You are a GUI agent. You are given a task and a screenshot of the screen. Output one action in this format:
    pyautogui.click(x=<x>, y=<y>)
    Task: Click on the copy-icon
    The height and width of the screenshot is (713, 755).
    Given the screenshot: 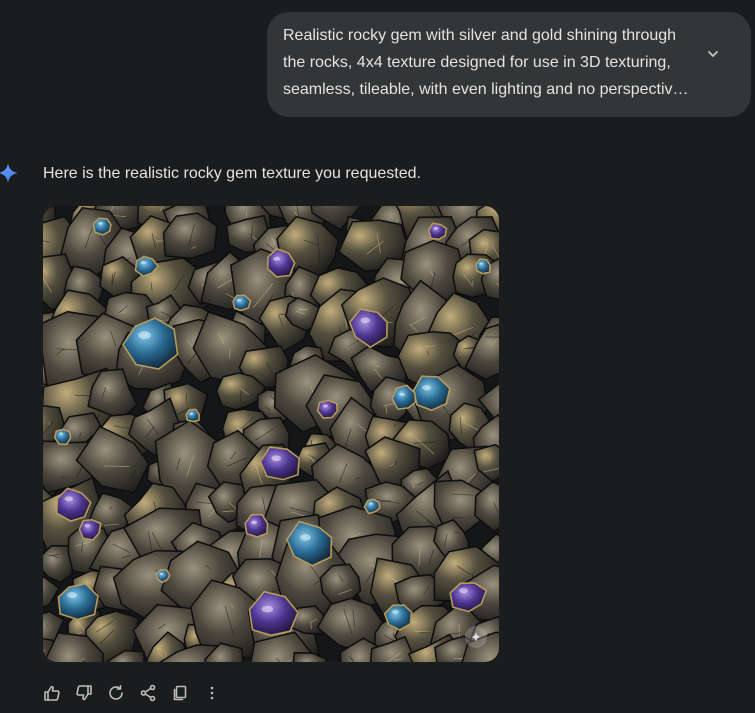 What is the action you would take?
    pyautogui.click(x=180, y=693)
    